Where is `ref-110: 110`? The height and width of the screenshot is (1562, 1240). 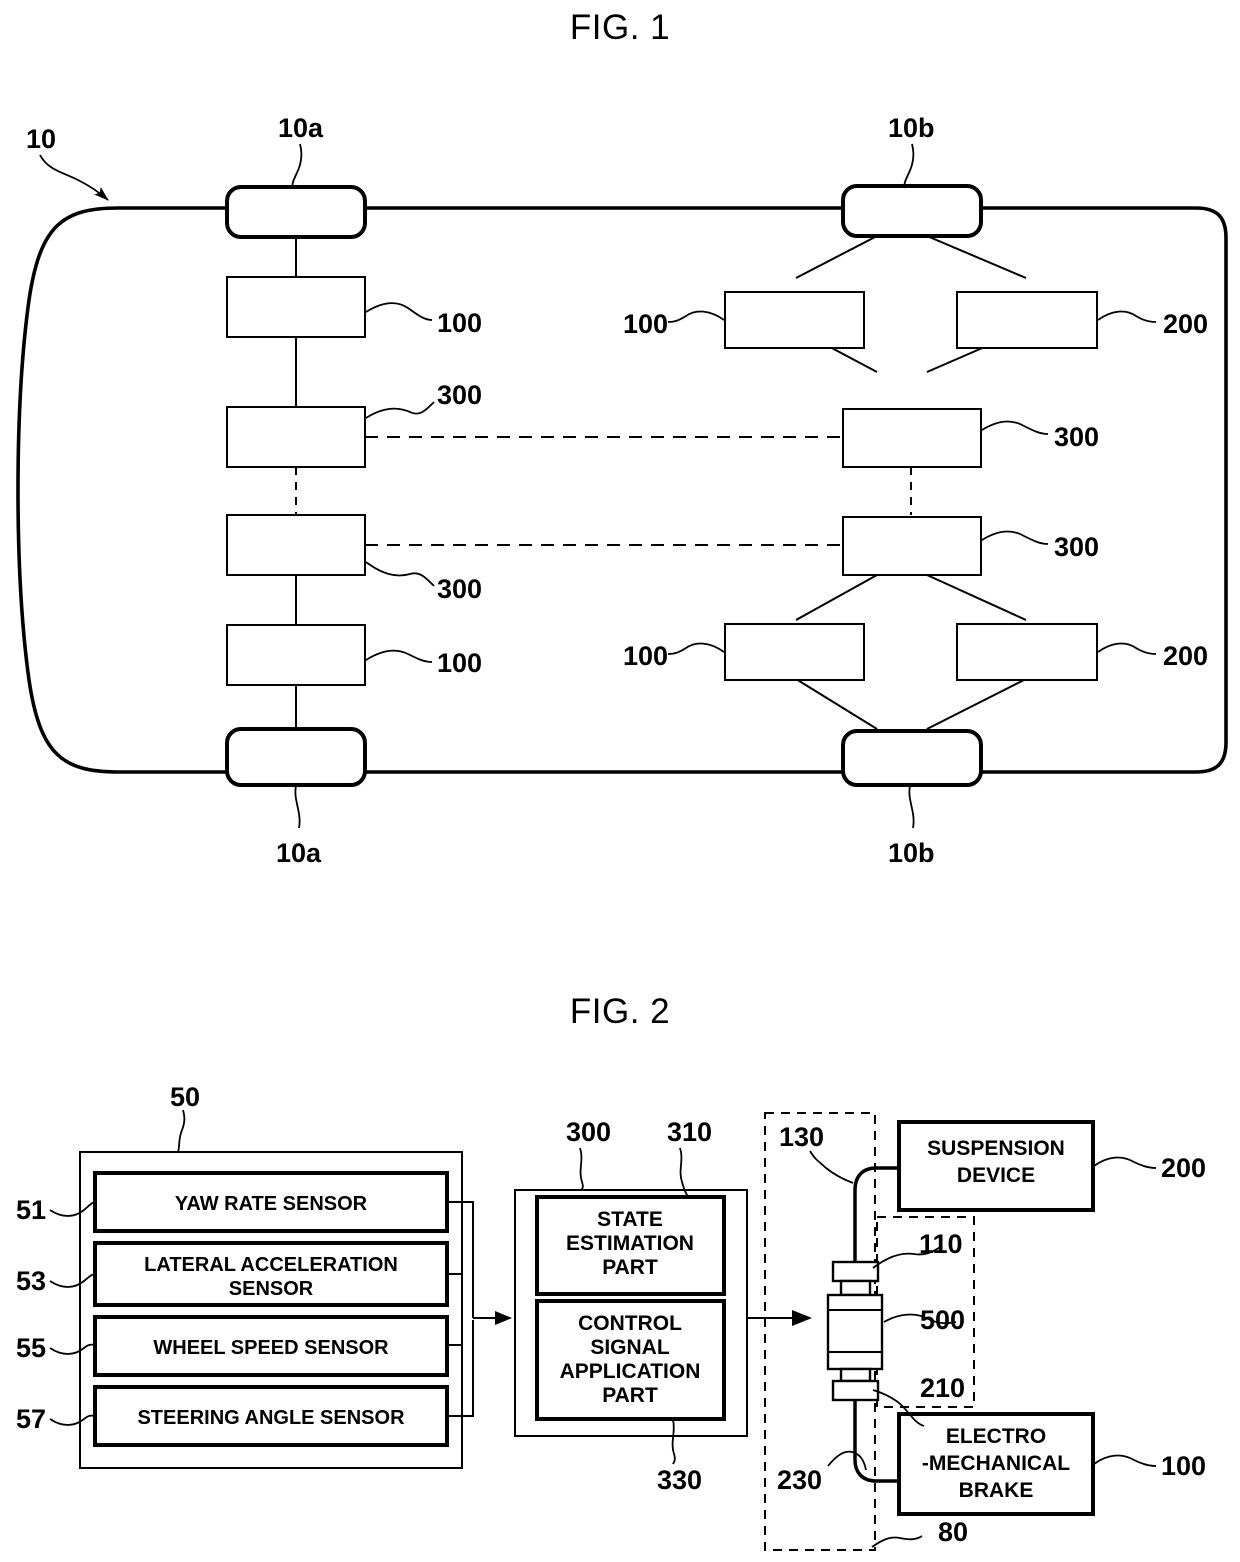 ref-110: 110 is located at coordinates (941, 1244).